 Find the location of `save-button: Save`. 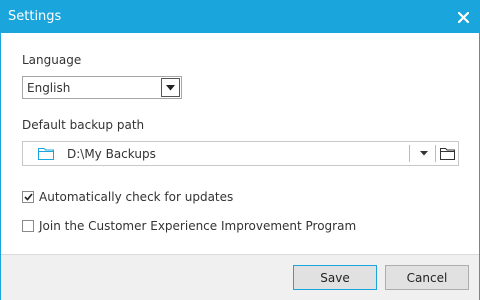

save-button: Save is located at coordinates (335, 277).